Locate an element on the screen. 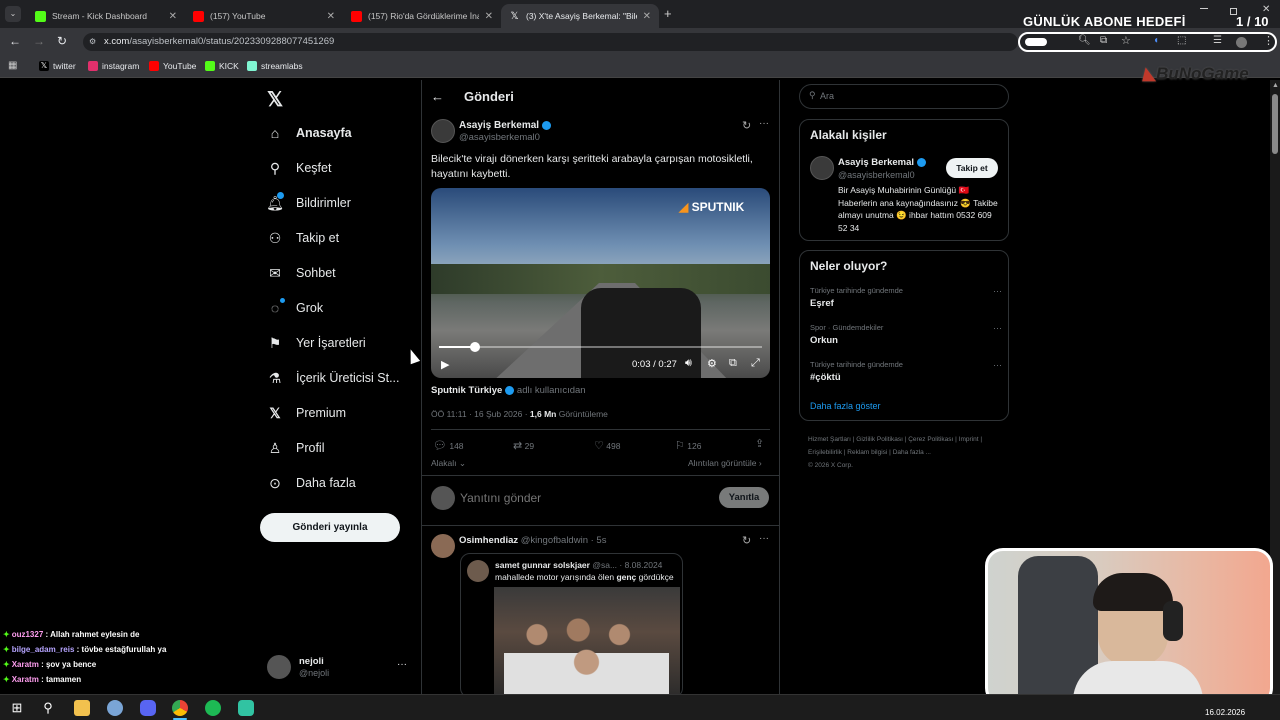 This screenshot has height=720, width=1280. tab-youtube: (157) YouTube ✕ is located at coordinates (264, 16).